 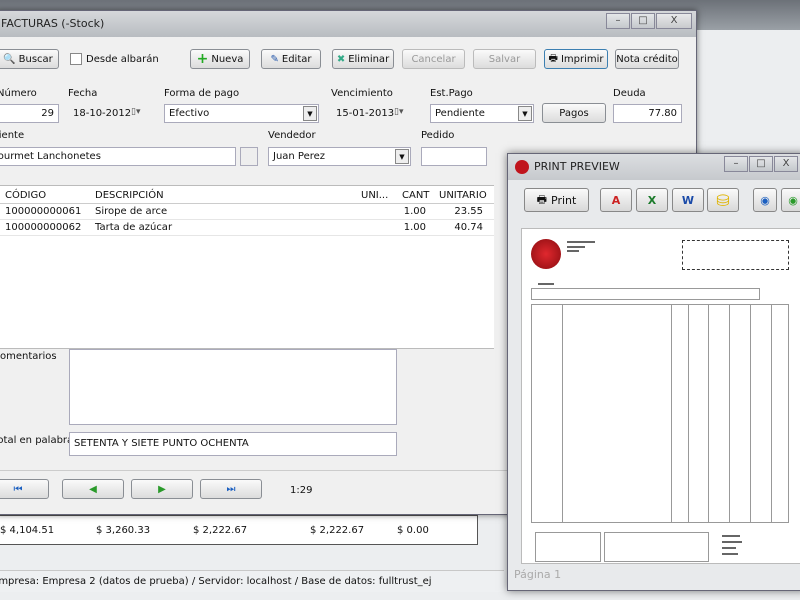 I want to click on window-title: FACTURAS (-Stock), so click(x=348, y=24).